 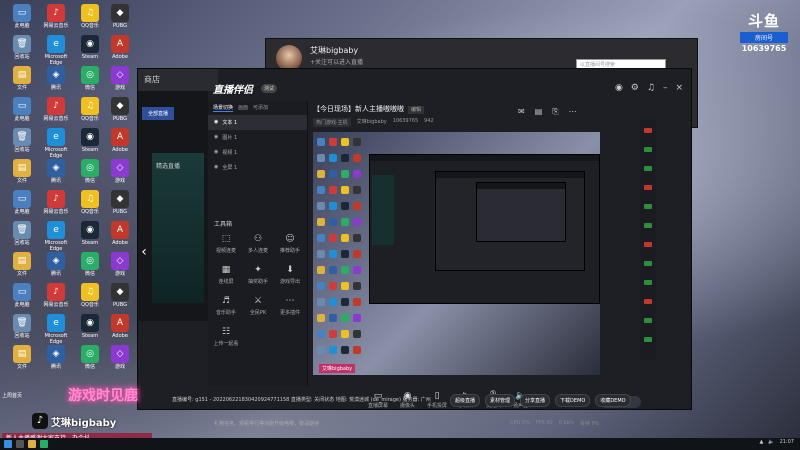 What do you see at coordinates (90, 57) in the screenshot?
I see `desktop-icon-label: Steam` at bounding box center [90, 57].